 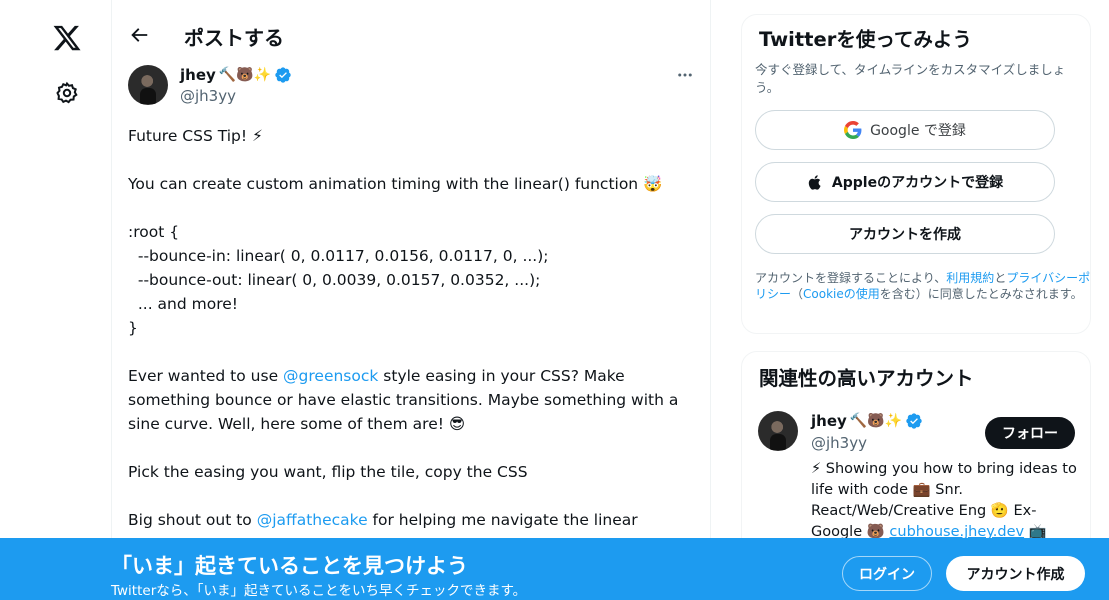 I want to click on apple-signup-label: Appleのアカウントで登録, so click(x=917, y=183).